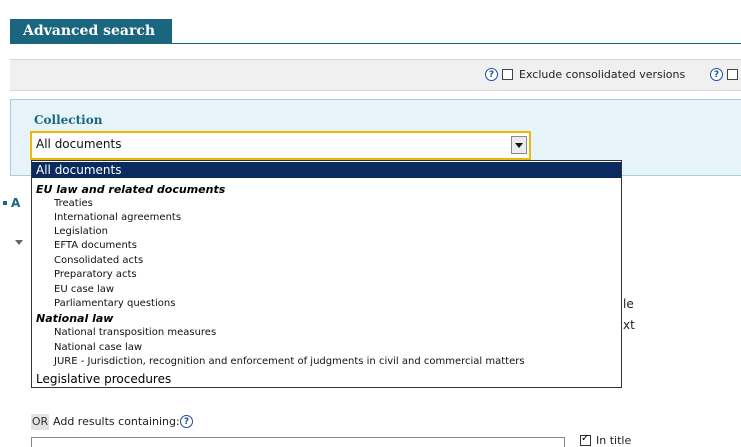 This screenshot has width=741, height=447. What do you see at coordinates (326, 170) in the screenshot?
I see `dropdown-option-selected: All documents` at bounding box center [326, 170].